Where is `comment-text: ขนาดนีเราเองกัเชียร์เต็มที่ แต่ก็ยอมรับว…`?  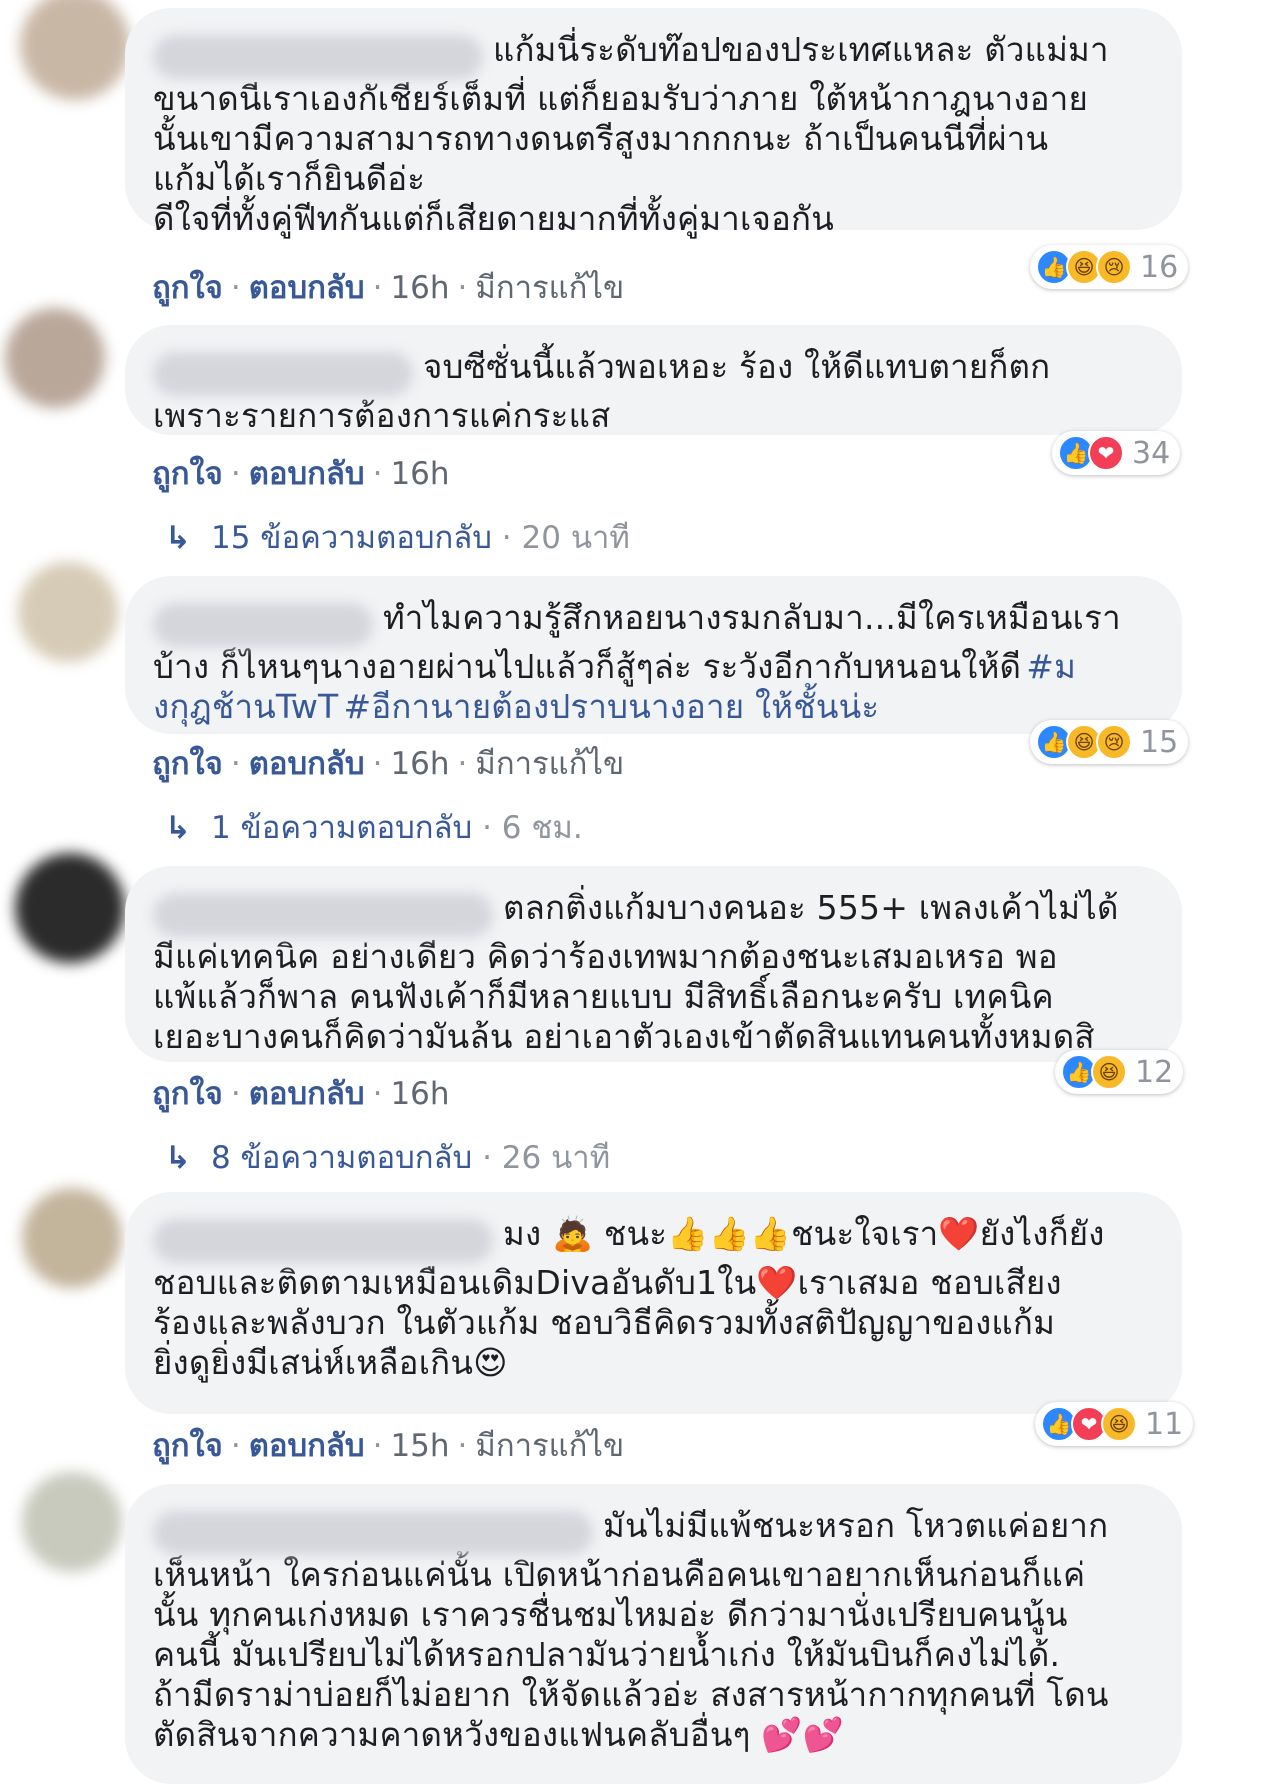 comment-text: ขนาดนีเราเองกัเชียร์เต็มที่ แต่ก็ยอมรับว… is located at coordinates (620, 158).